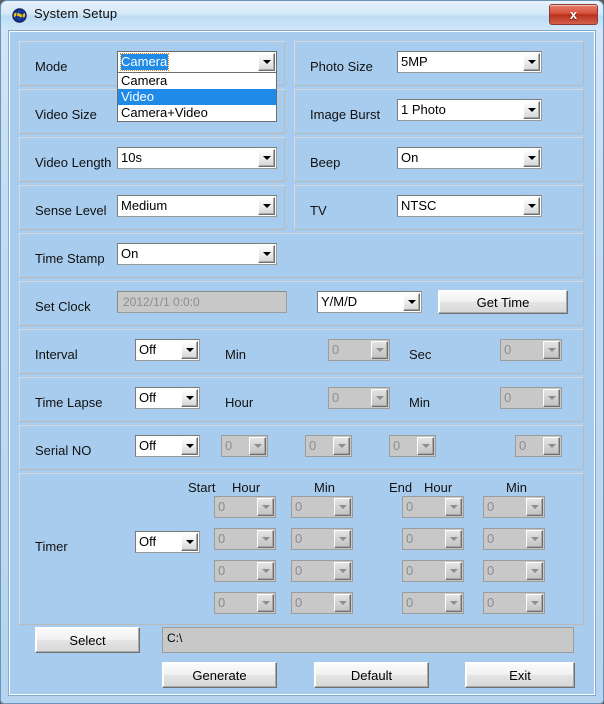 The height and width of the screenshot is (704, 604). What do you see at coordinates (514, 507) in the screenshot?
I see `timer-cell-0-3: 0` at bounding box center [514, 507].